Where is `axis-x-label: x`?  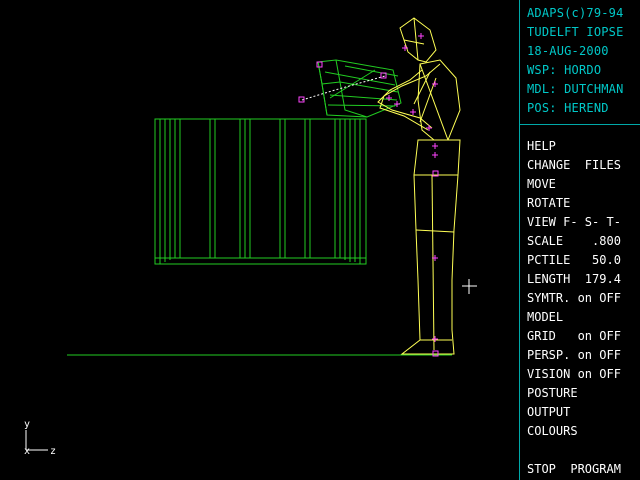
axis-x-label: x is located at coordinates (27, 451).